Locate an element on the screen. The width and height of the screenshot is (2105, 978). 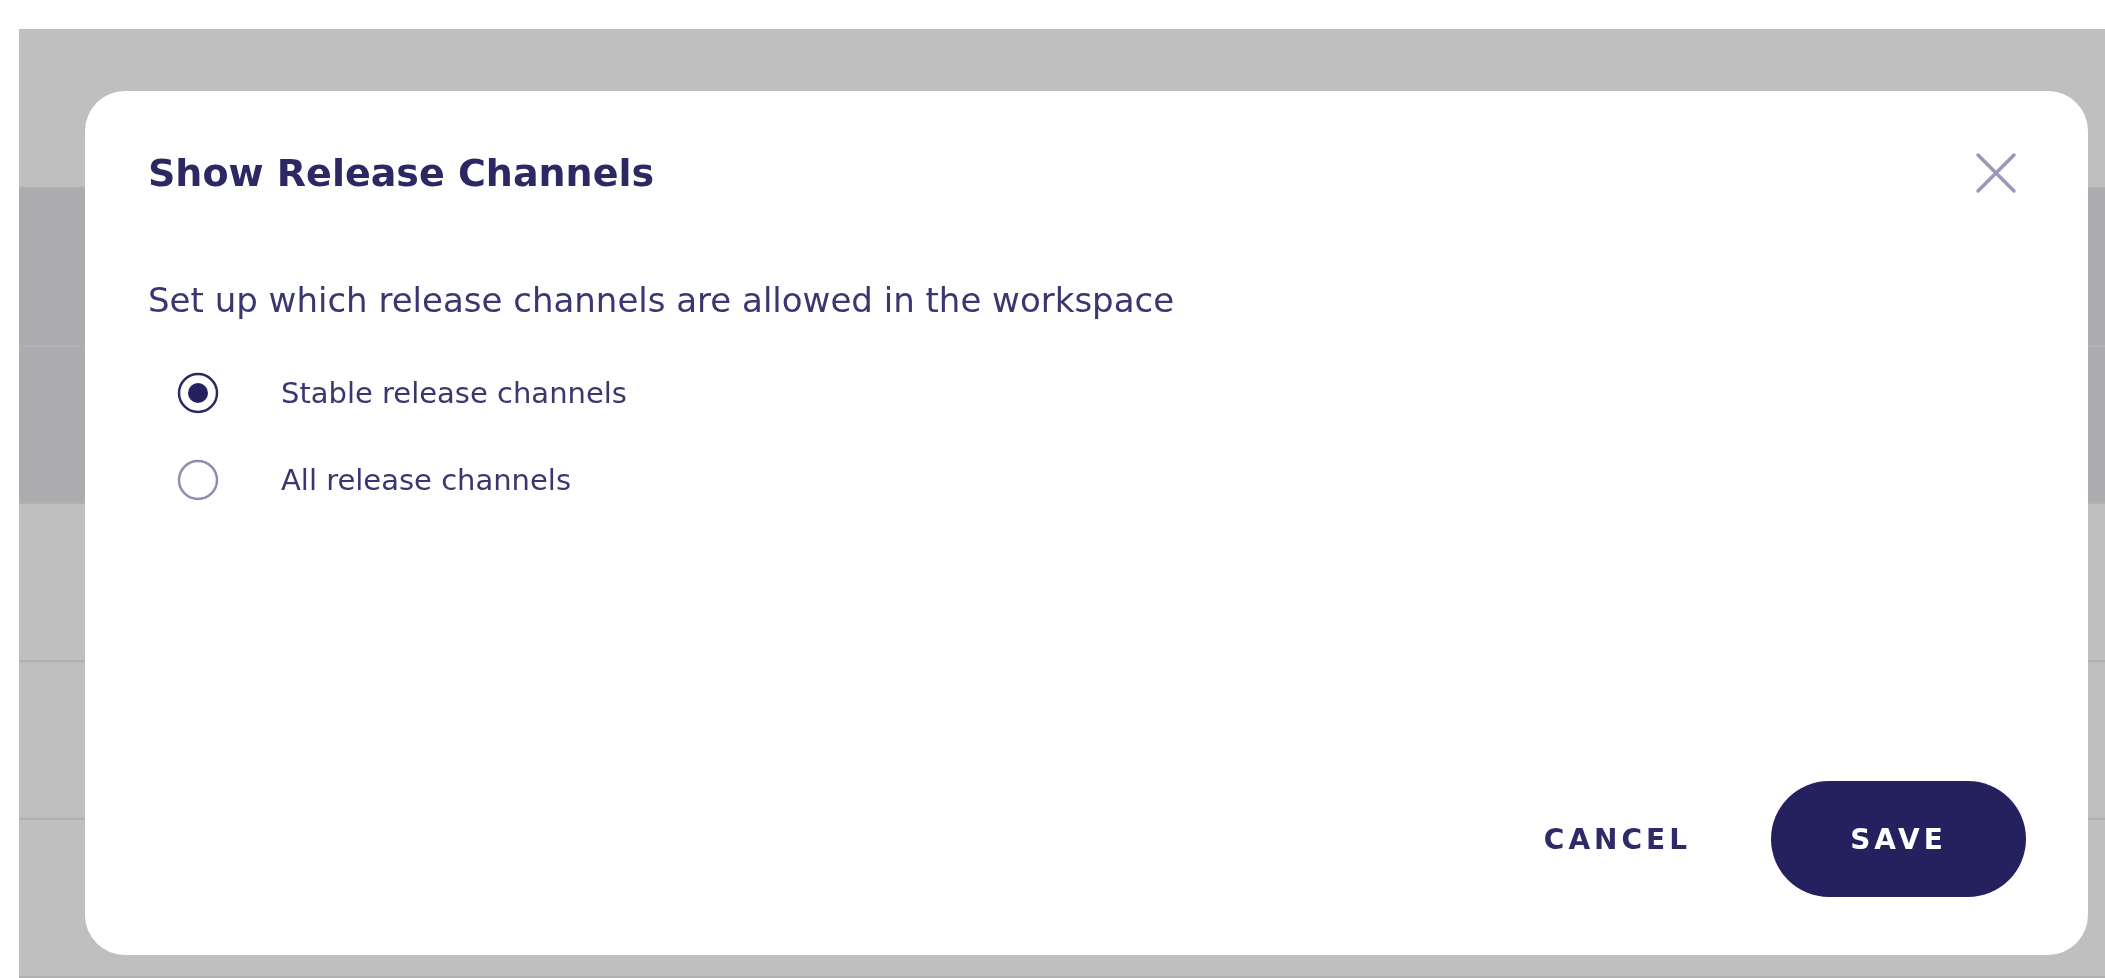
save-button: SAVE is located at coordinates (1898, 839).